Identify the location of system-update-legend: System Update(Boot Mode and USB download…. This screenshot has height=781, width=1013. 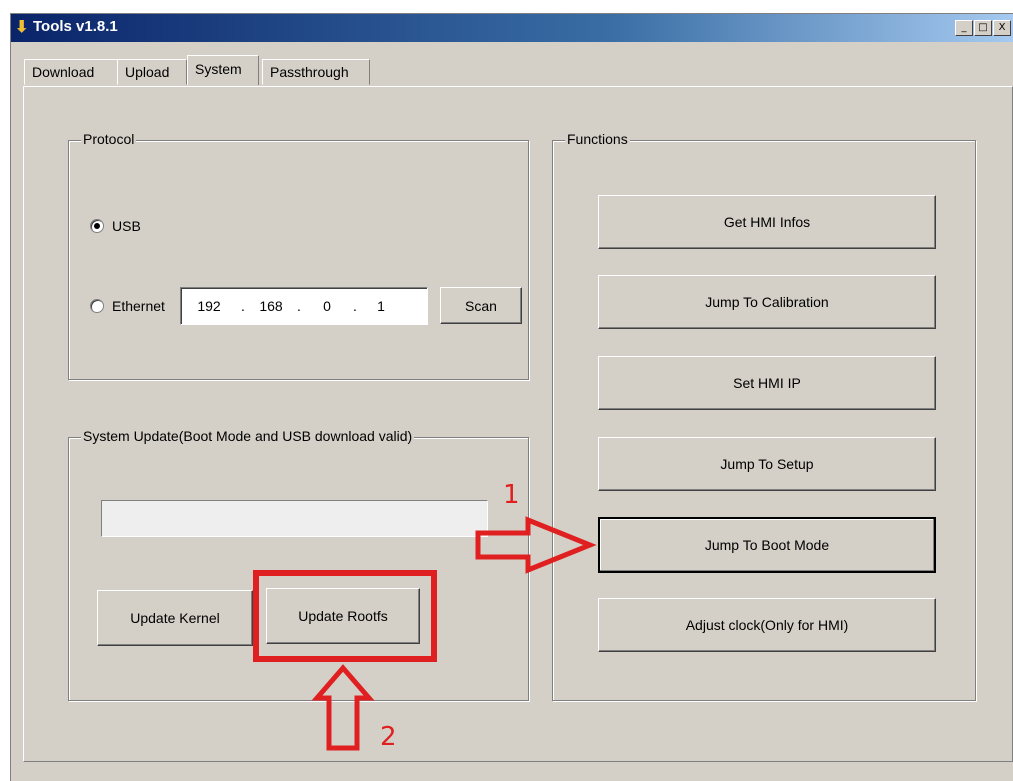
(248, 436).